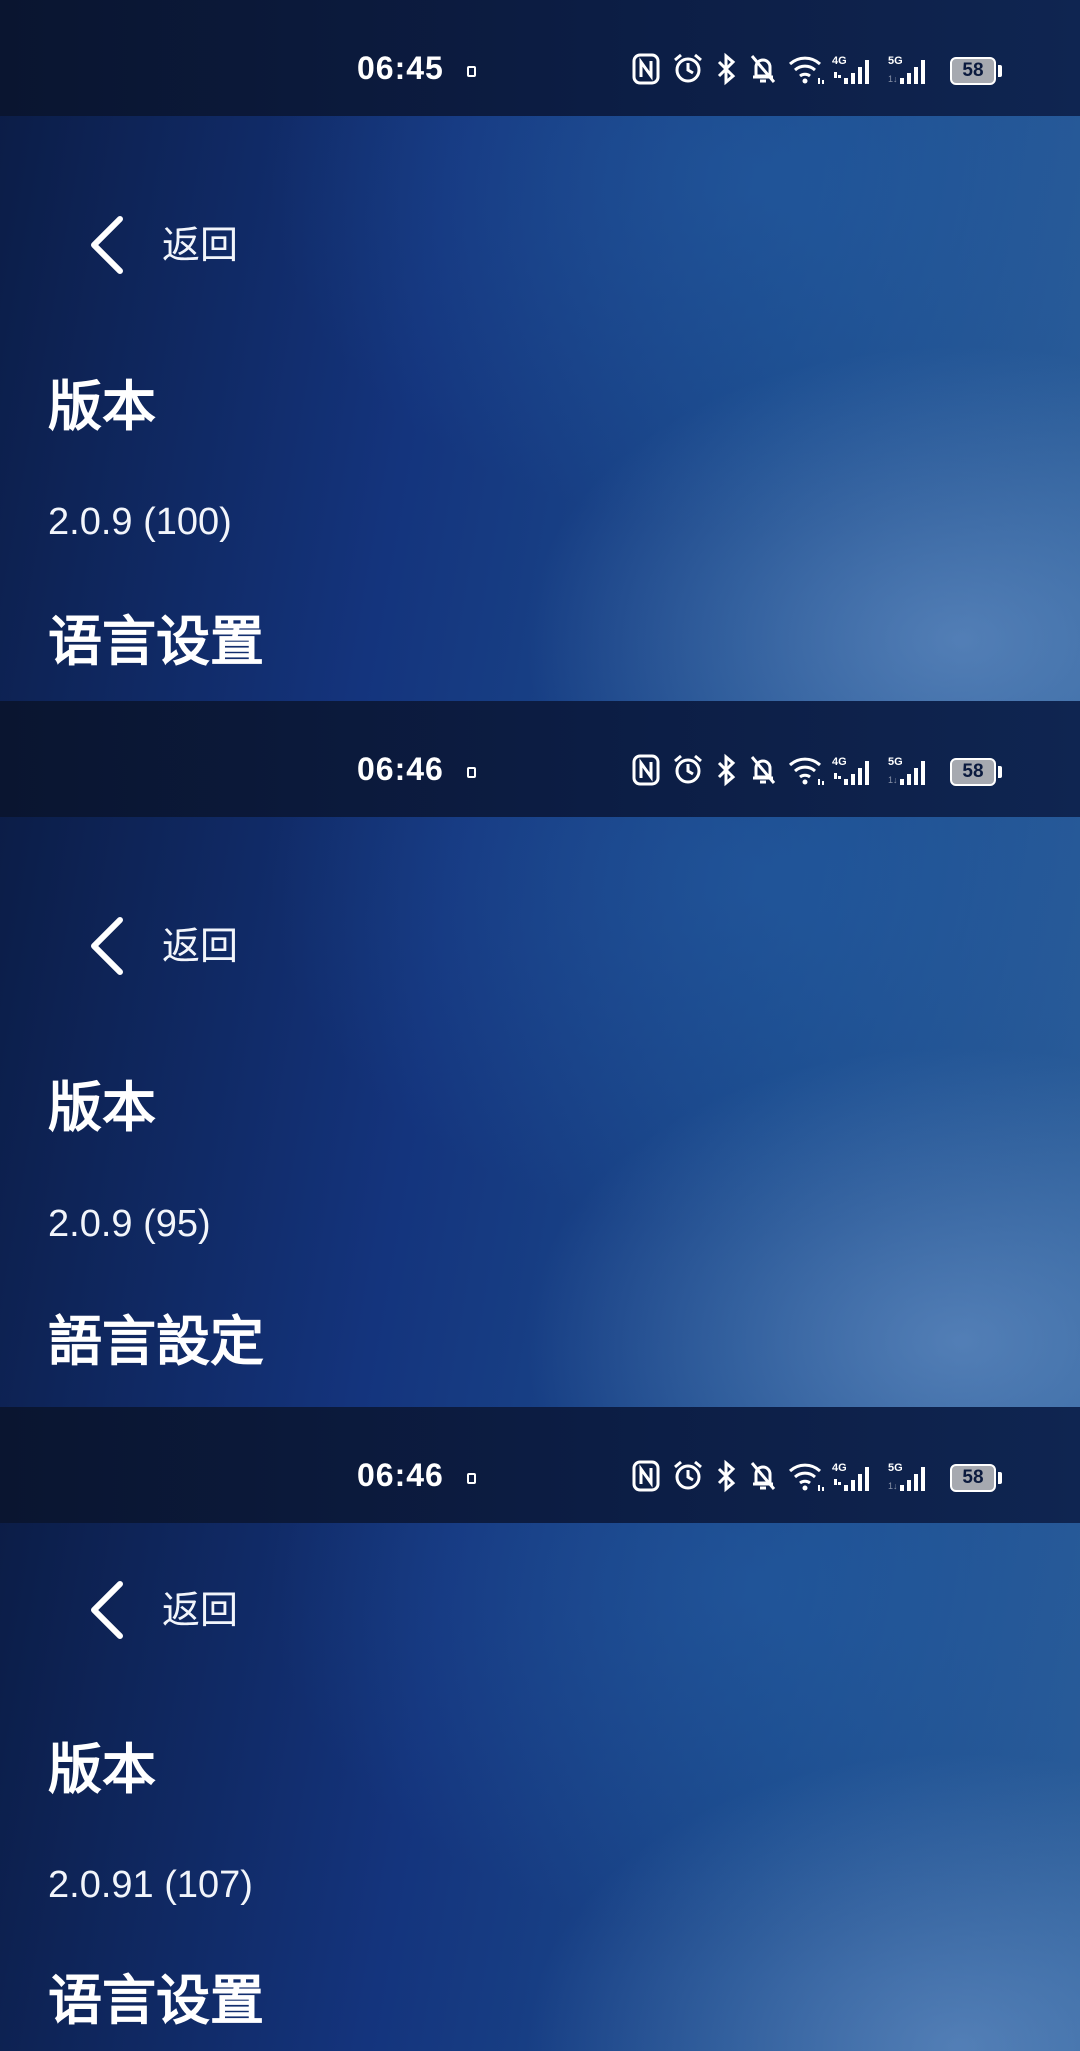 This screenshot has height=2051, width=1080. Describe the element at coordinates (140, 522) in the screenshot. I see `version-value: 2.0.9 (100)` at that location.